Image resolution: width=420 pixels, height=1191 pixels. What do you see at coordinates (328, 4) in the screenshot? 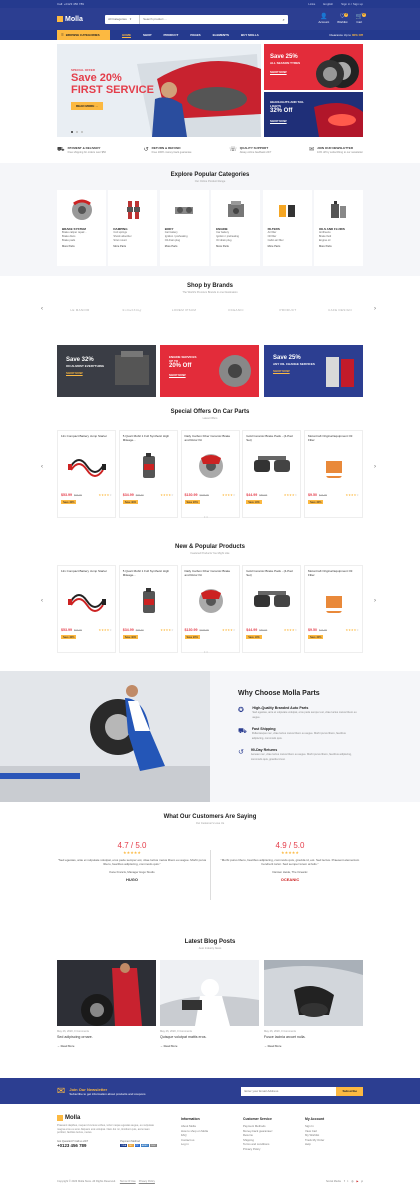
I see `language-menu: English` at bounding box center [328, 4].